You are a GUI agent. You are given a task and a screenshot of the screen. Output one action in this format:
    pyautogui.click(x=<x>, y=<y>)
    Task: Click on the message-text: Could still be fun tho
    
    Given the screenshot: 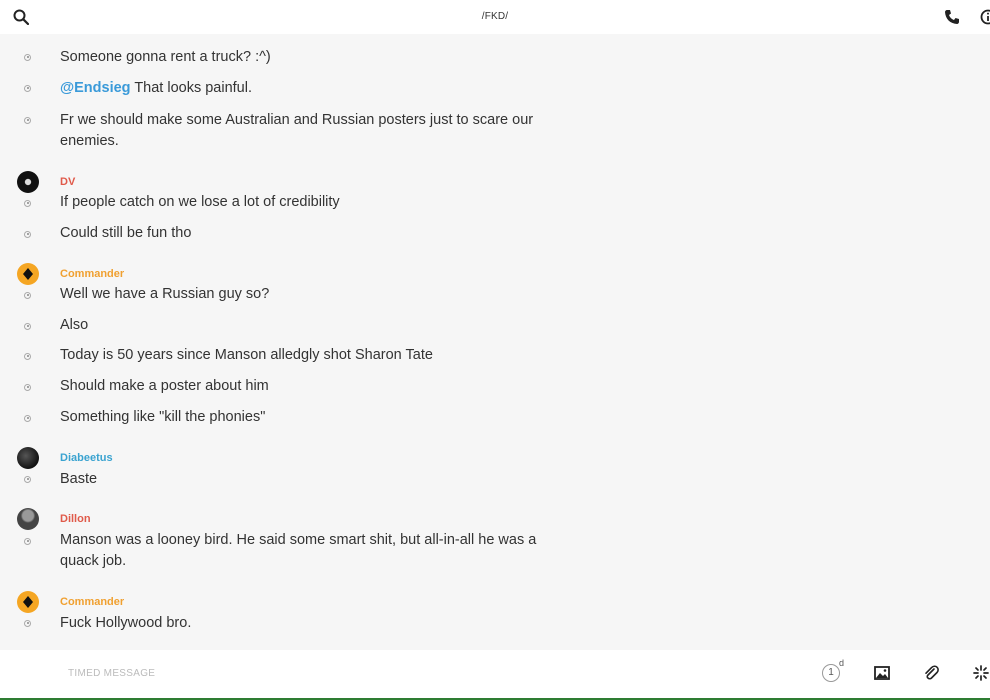 What is the action you would take?
    pyautogui.click(x=126, y=233)
    